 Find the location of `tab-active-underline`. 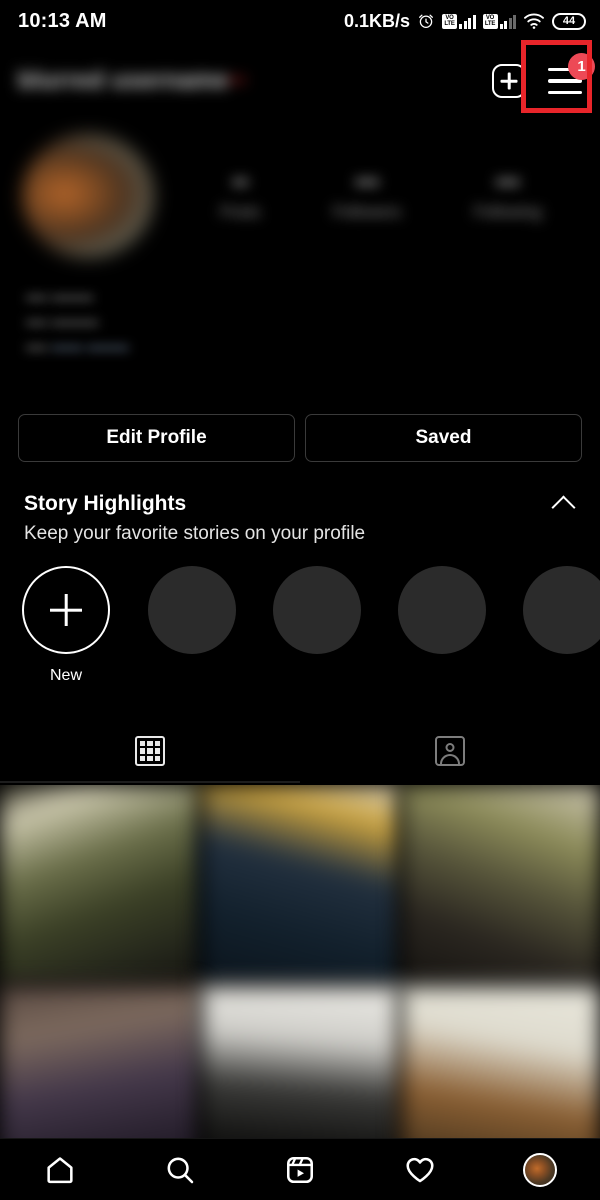

tab-active-underline is located at coordinates (150, 782).